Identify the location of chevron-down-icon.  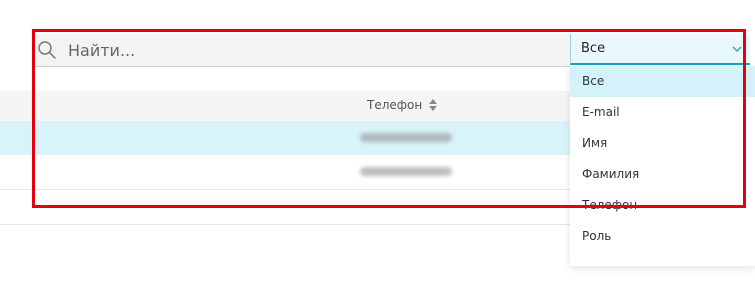
(737, 49).